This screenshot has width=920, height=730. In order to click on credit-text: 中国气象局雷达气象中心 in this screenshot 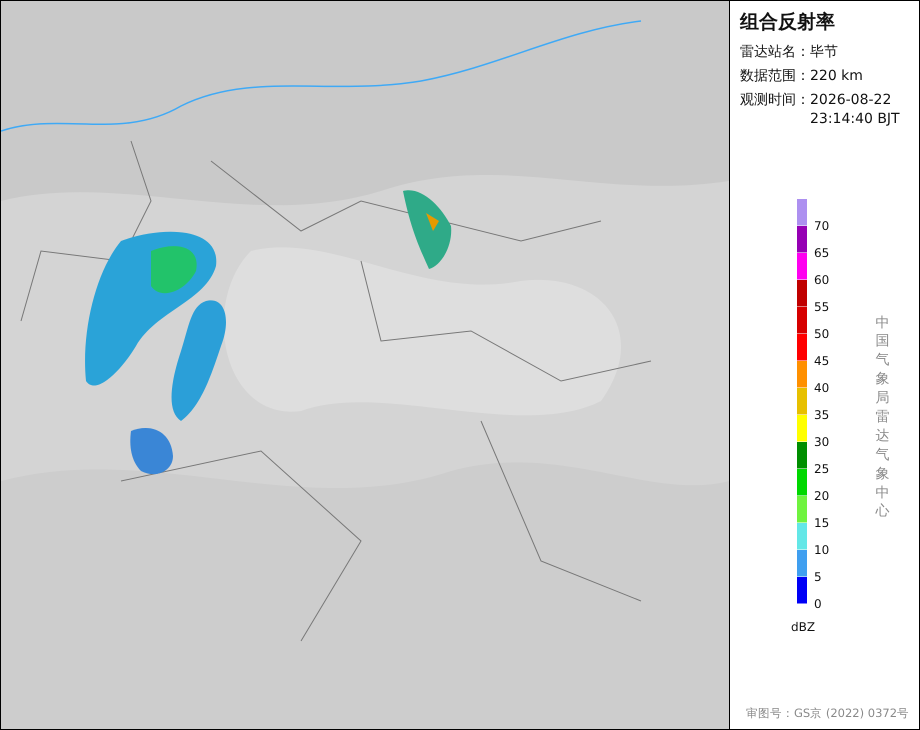, I will do `click(882, 418)`.